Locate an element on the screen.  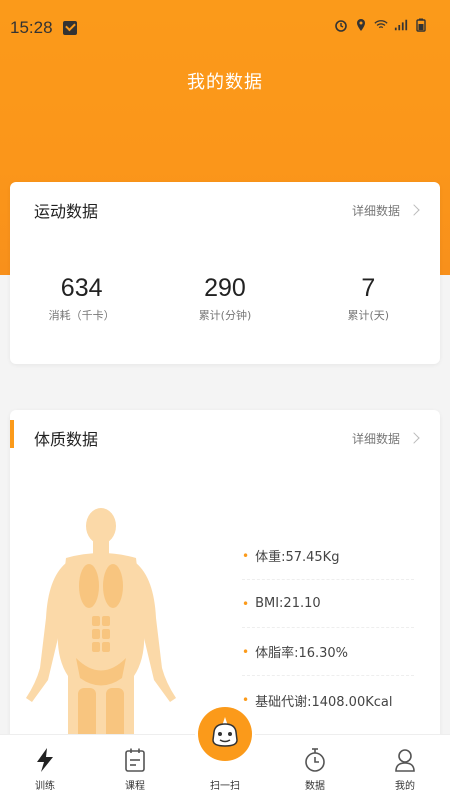
stat-value: 634 is located at coordinates (81, 288).